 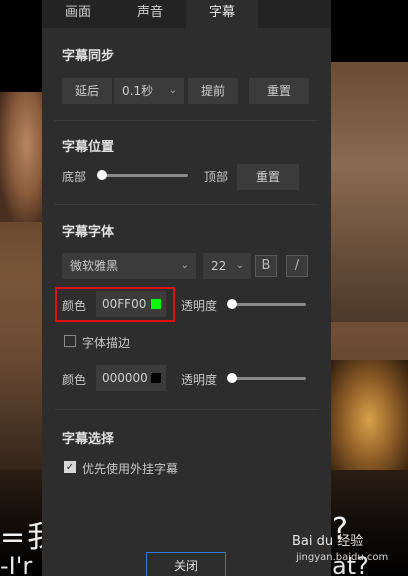 I want to click on video-lamp, so click(x=369, y=420).